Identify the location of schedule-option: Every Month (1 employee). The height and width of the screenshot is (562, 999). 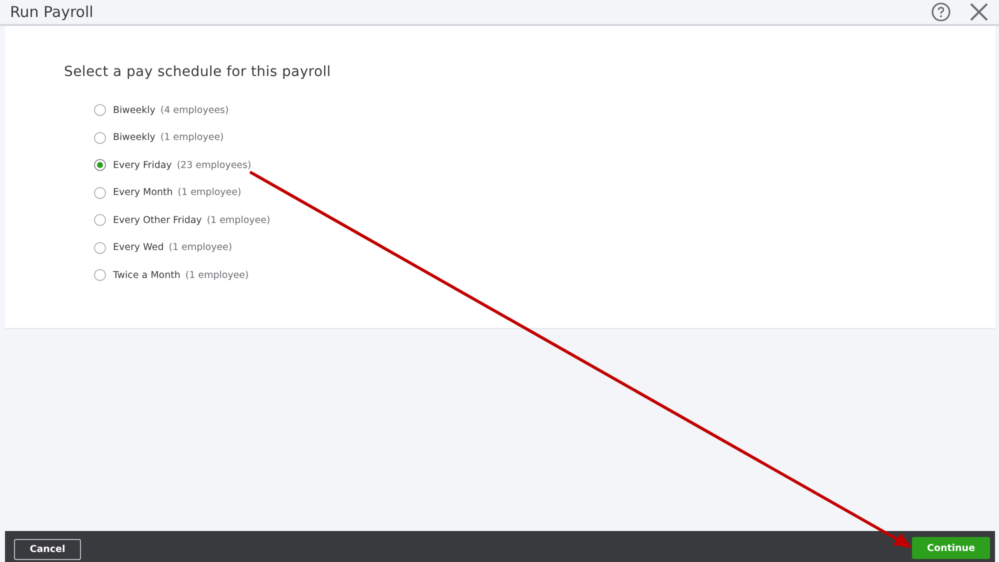
(168, 192).